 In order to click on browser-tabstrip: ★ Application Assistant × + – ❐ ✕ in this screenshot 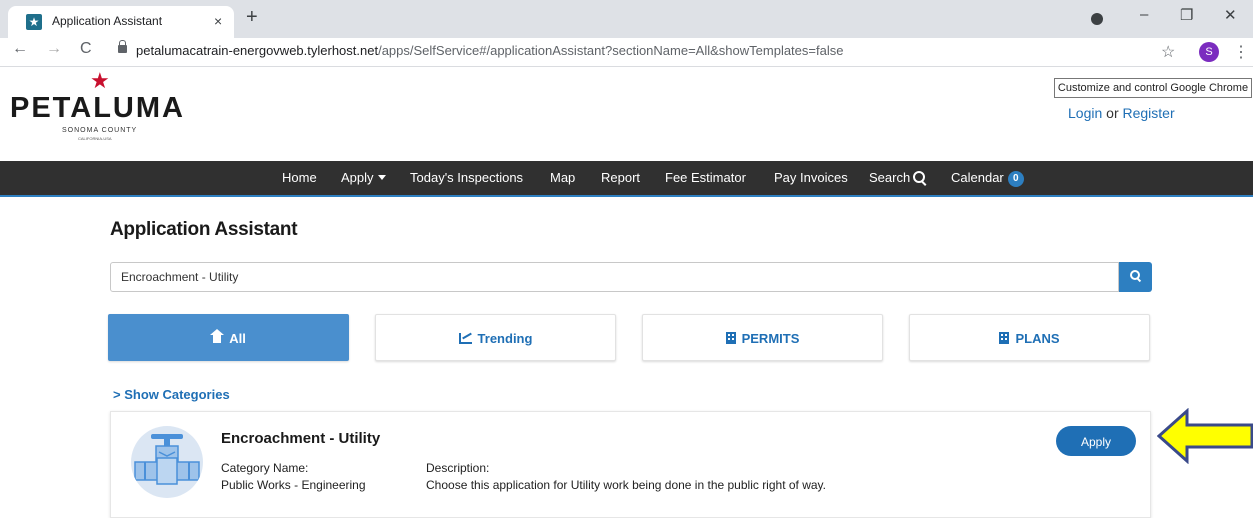, I will do `click(626, 19)`.